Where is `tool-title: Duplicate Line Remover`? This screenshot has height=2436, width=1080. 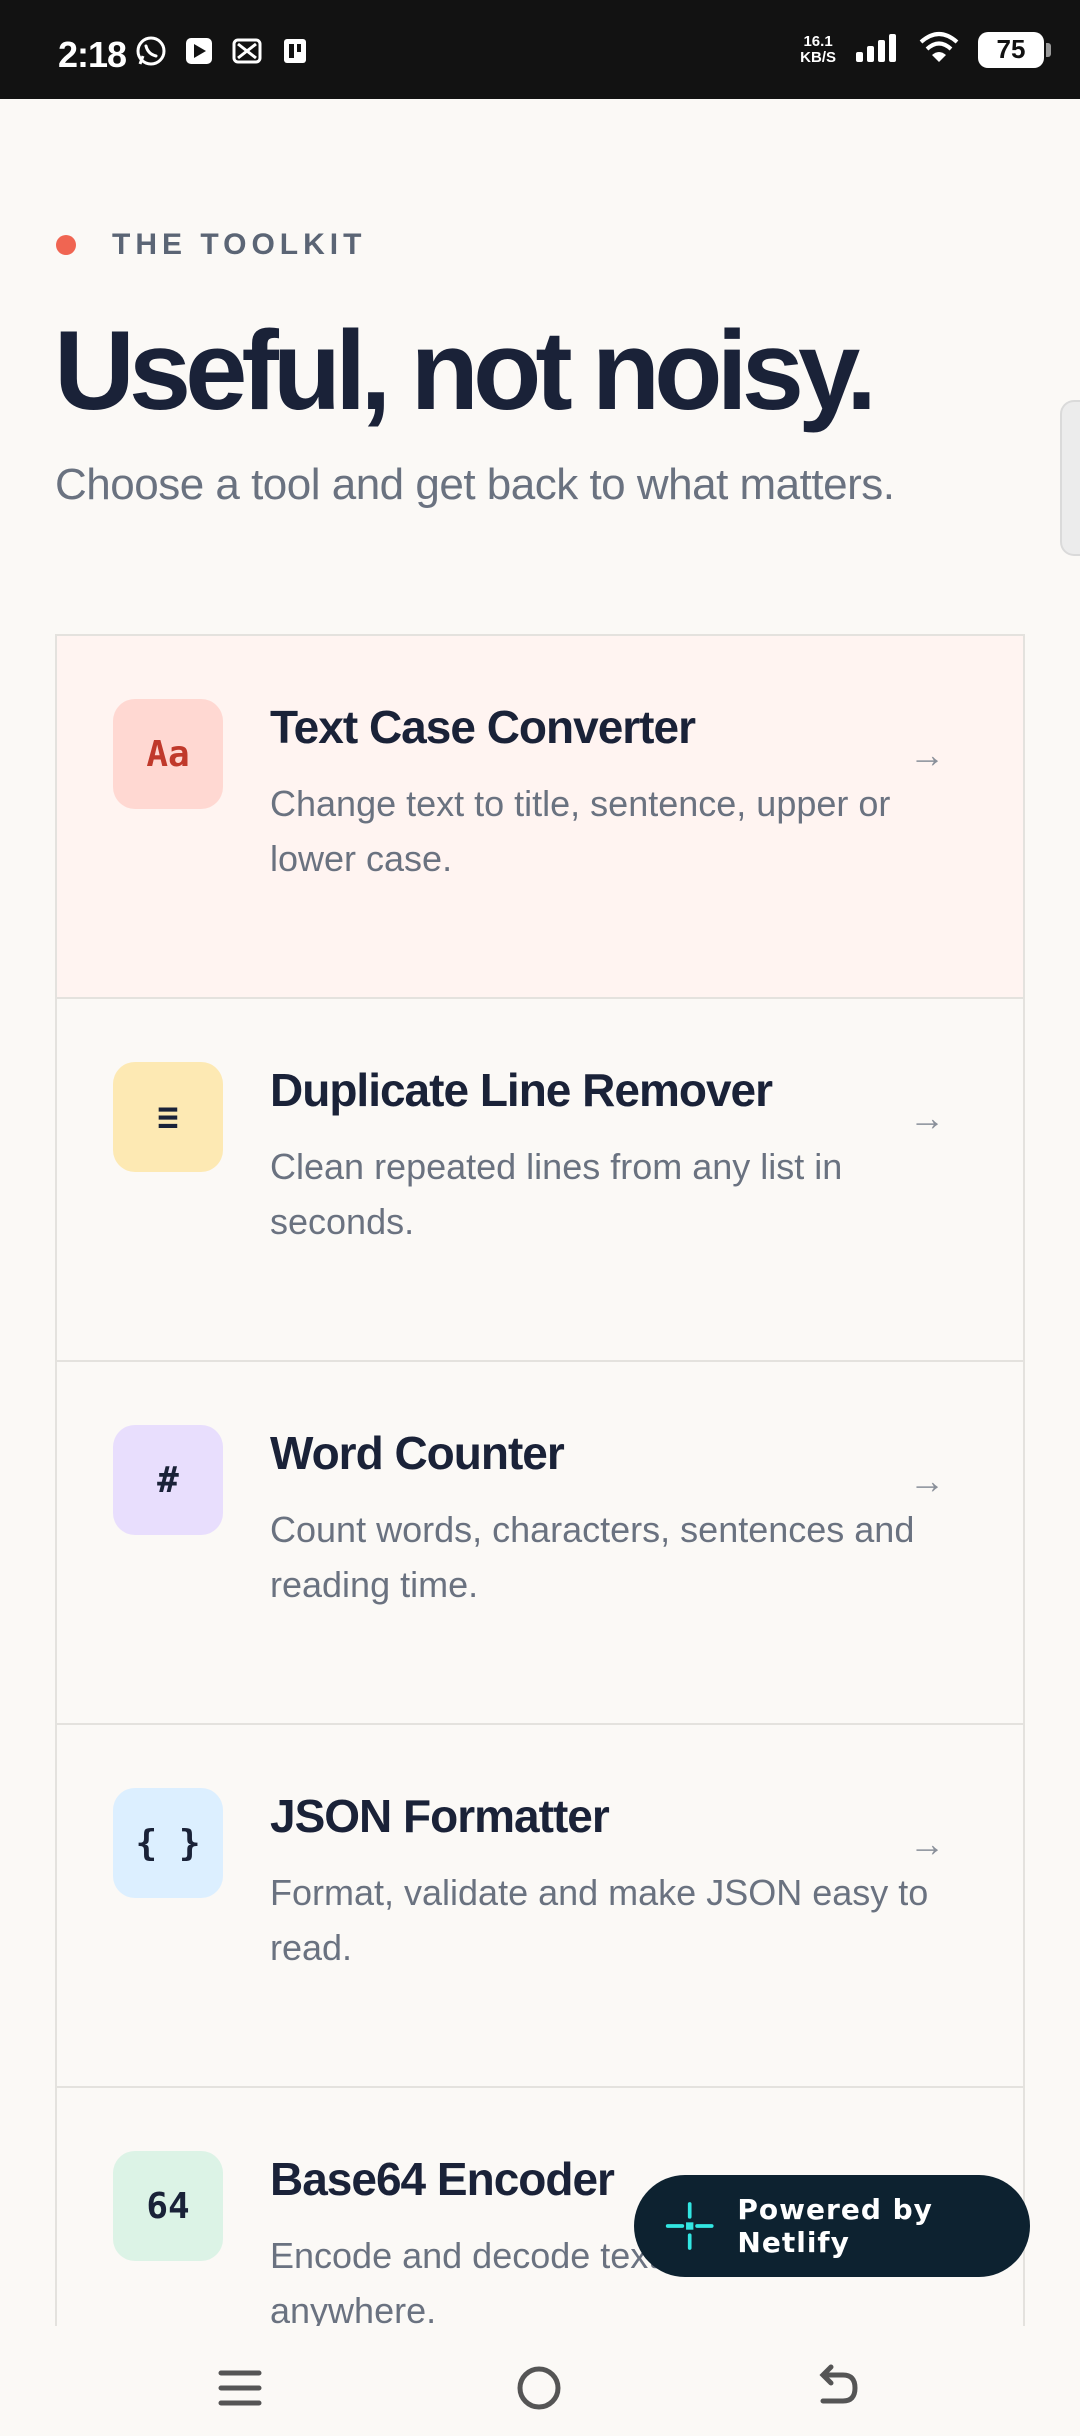 tool-title: Duplicate Line Remover is located at coordinates (521, 1090).